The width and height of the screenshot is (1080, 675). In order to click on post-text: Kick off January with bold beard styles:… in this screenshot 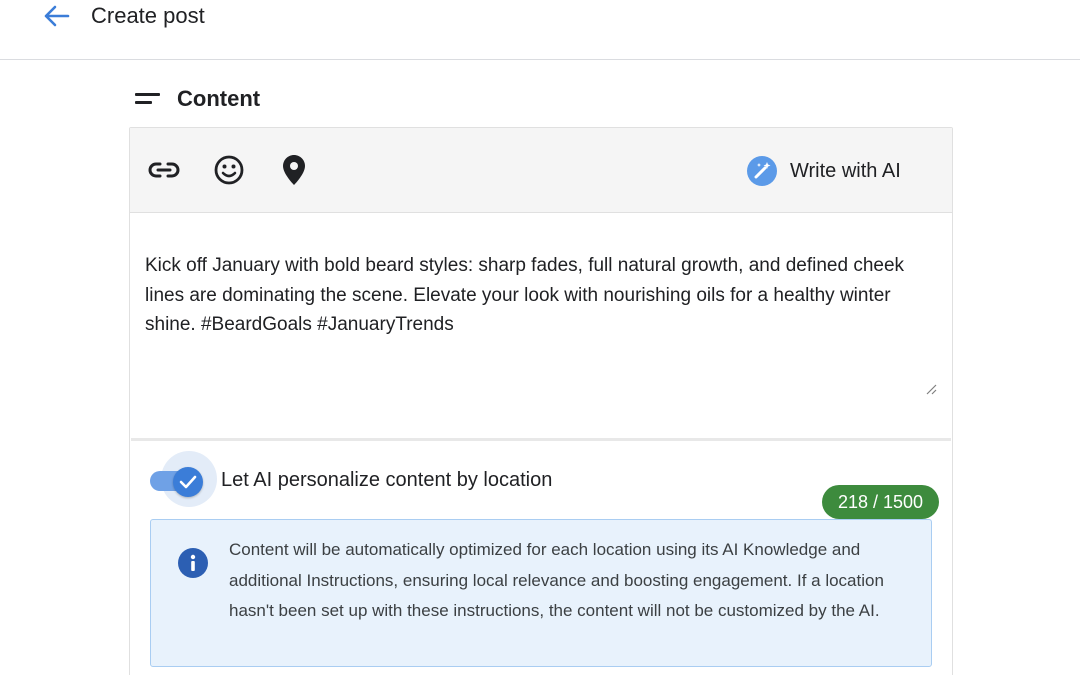, I will do `click(540, 295)`.